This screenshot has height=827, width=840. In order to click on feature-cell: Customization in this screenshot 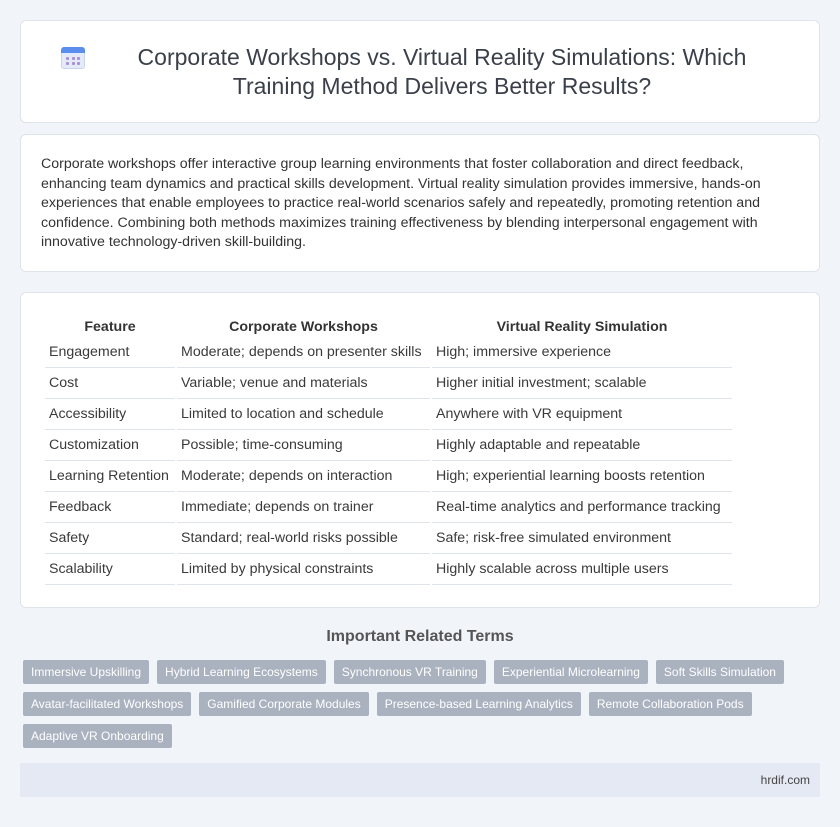, I will do `click(110, 445)`.